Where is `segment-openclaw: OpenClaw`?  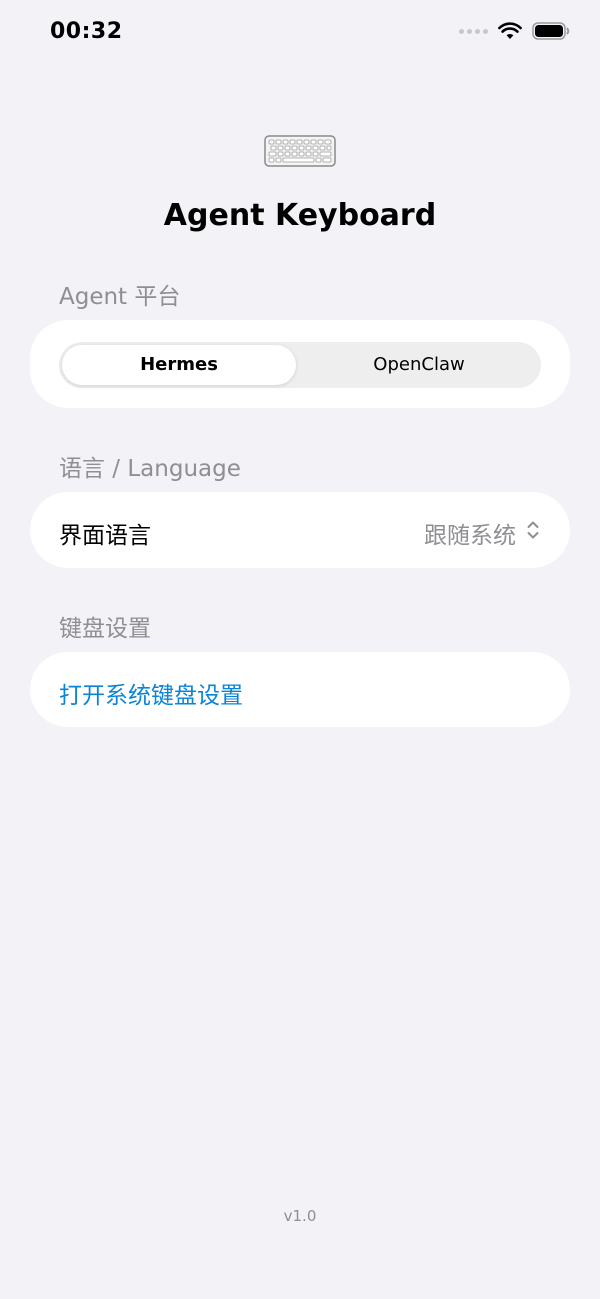
segment-openclaw: OpenClaw is located at coordinates (419, 365).